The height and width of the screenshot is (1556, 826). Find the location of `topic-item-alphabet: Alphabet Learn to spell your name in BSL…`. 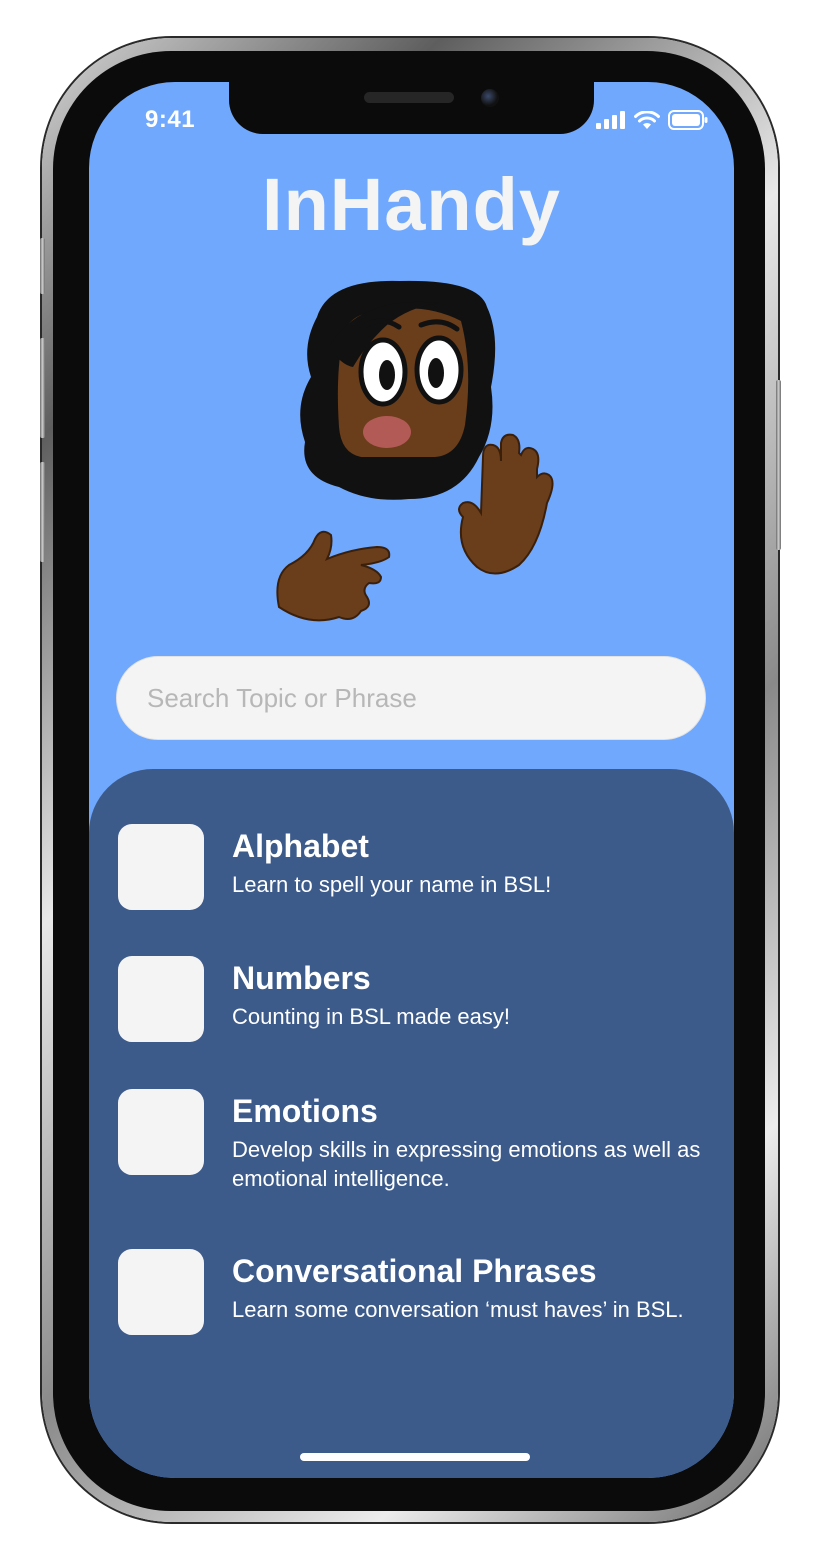

topic-item-alphabet: Alphabet Learn to spell your name in BSL… is located at coordinates (408, 867).